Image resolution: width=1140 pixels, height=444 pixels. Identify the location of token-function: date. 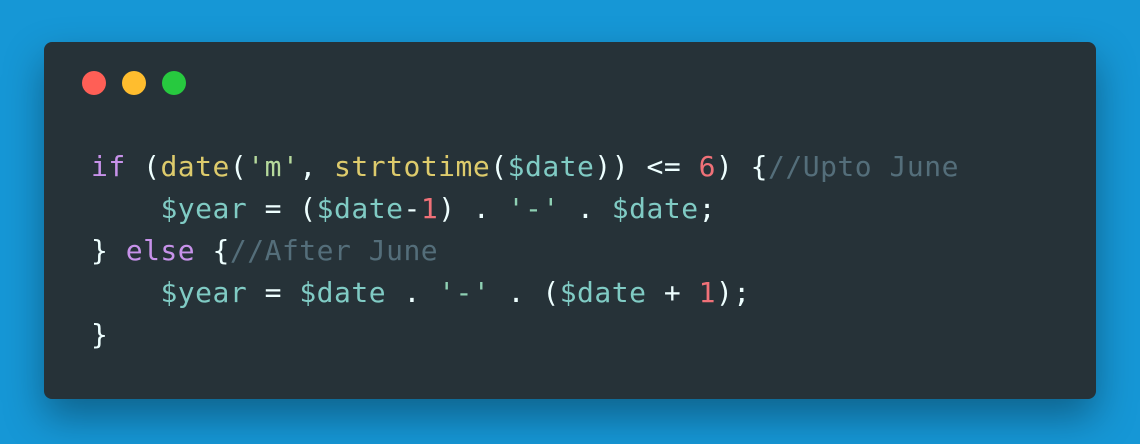
(195, 166).